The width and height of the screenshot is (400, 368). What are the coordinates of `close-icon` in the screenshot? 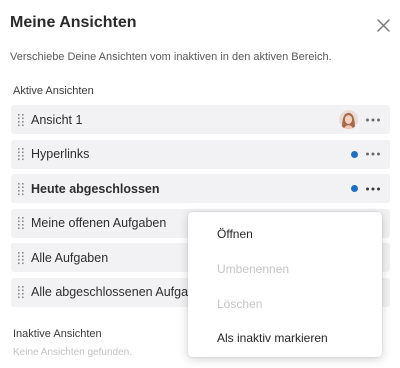 It's located at (384, 26).